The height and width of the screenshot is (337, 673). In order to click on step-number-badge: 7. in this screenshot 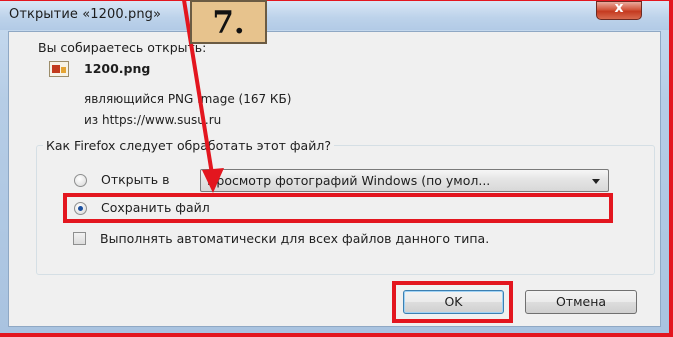, I will do `click(228, 22)`.